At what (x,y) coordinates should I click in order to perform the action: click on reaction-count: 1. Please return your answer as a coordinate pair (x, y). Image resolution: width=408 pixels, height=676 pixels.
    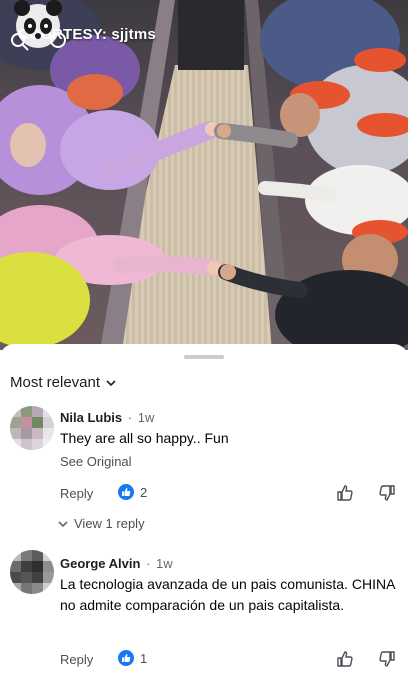
    Looking at the image, I should click on (144, 658).